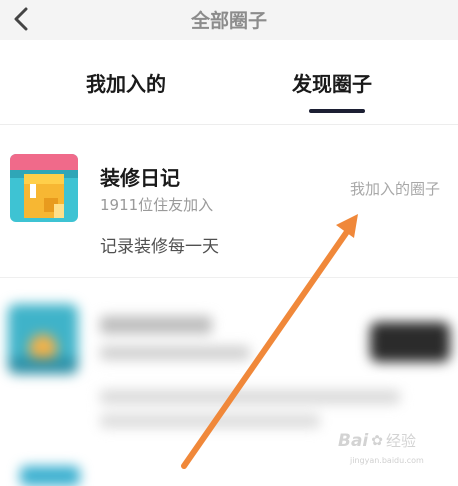  I want to click on blurred-subtitle, so click(175, 353).